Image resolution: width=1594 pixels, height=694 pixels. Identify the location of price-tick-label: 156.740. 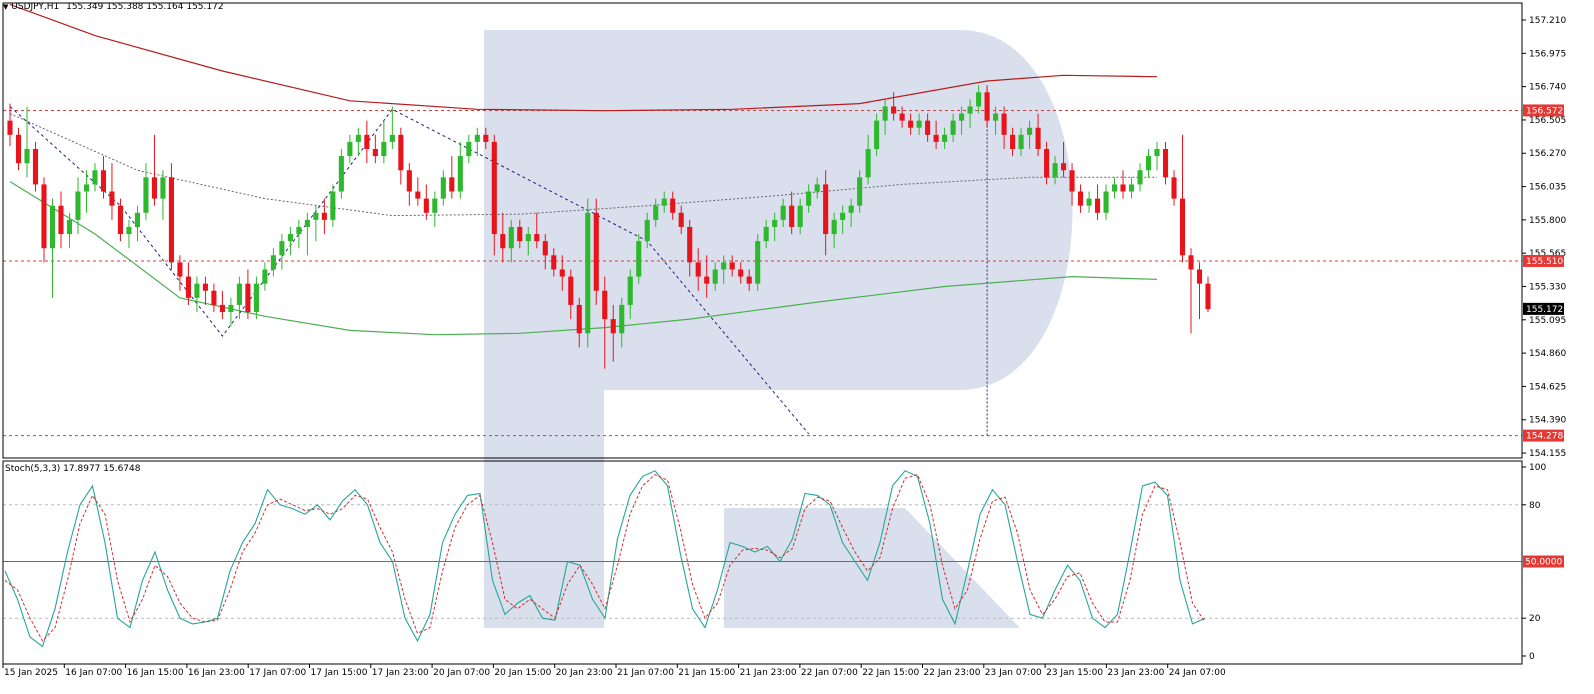
(1547, 88).